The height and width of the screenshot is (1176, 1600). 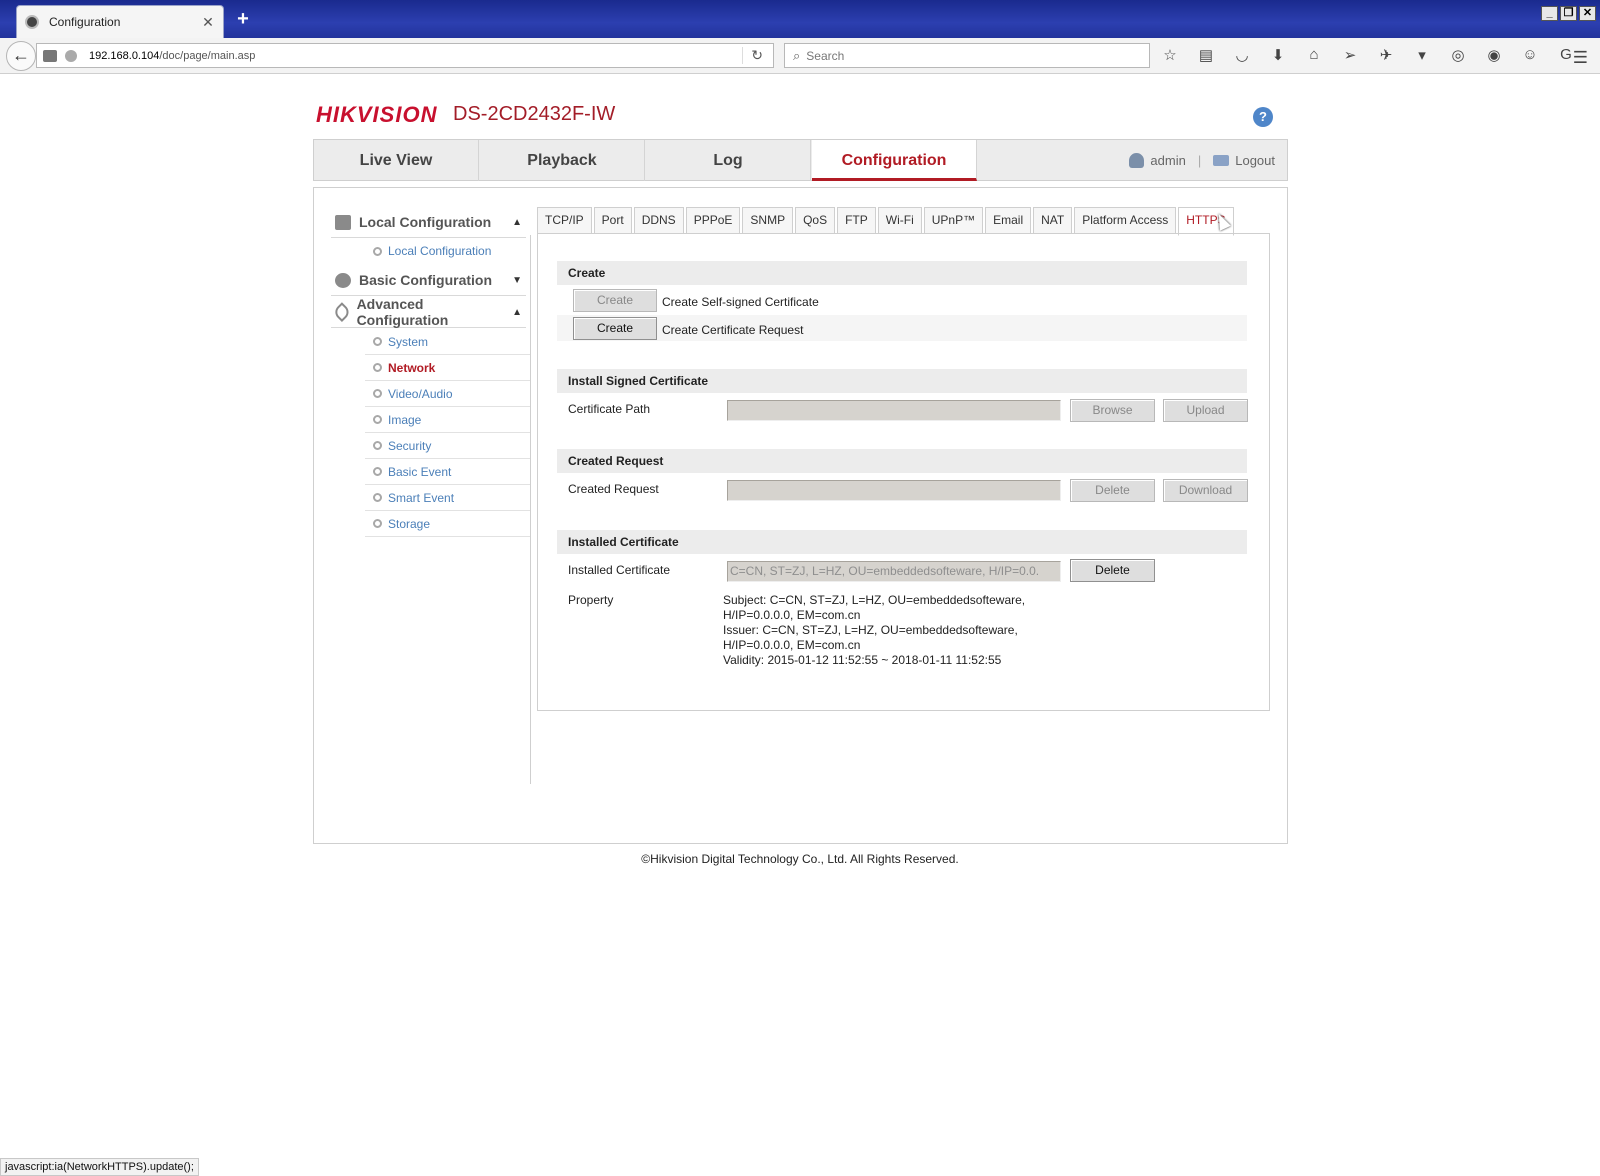 What do you see at coordinates (343, 280) in the screenshot?
I see `gear-icon` at bounding box center [343, 280].